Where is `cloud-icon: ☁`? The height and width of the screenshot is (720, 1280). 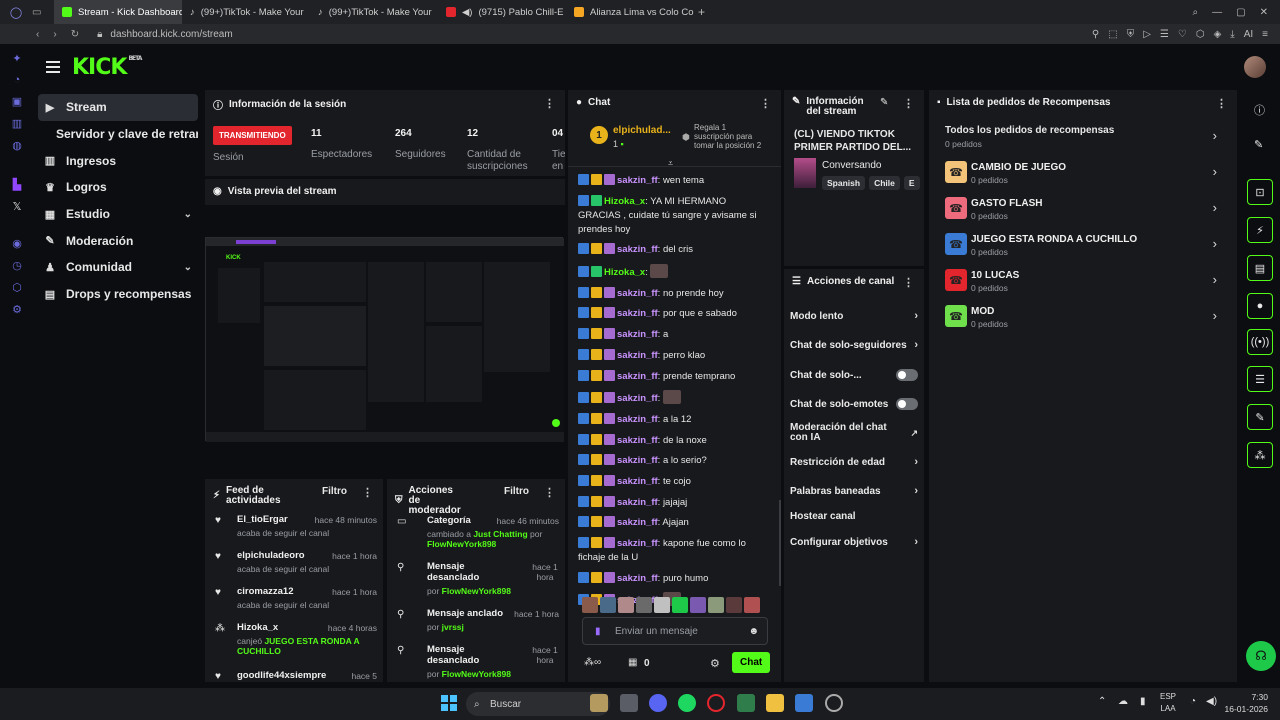
cloud-icon: ☁ is located at coordinates (1123, 701).